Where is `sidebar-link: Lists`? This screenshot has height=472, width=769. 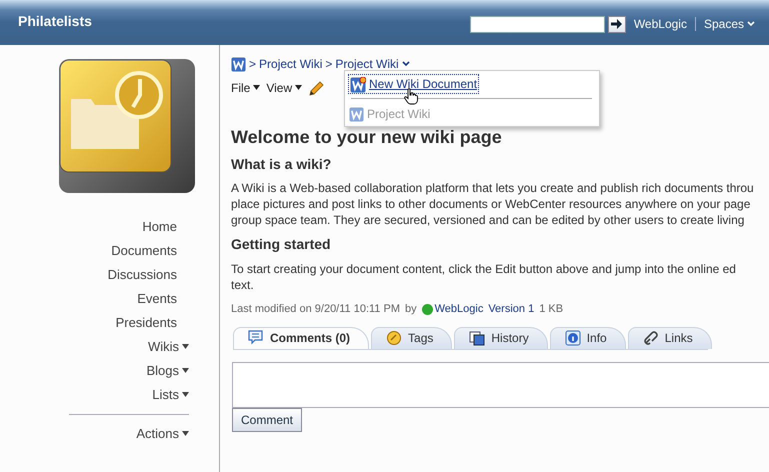 sidebar-link: Lists is located at coordinates (109, 395).